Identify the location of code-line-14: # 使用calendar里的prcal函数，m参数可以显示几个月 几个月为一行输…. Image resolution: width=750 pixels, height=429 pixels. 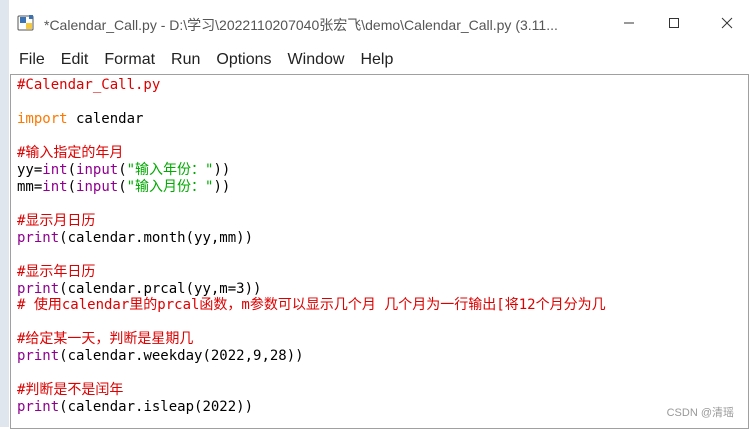
(311, 305).